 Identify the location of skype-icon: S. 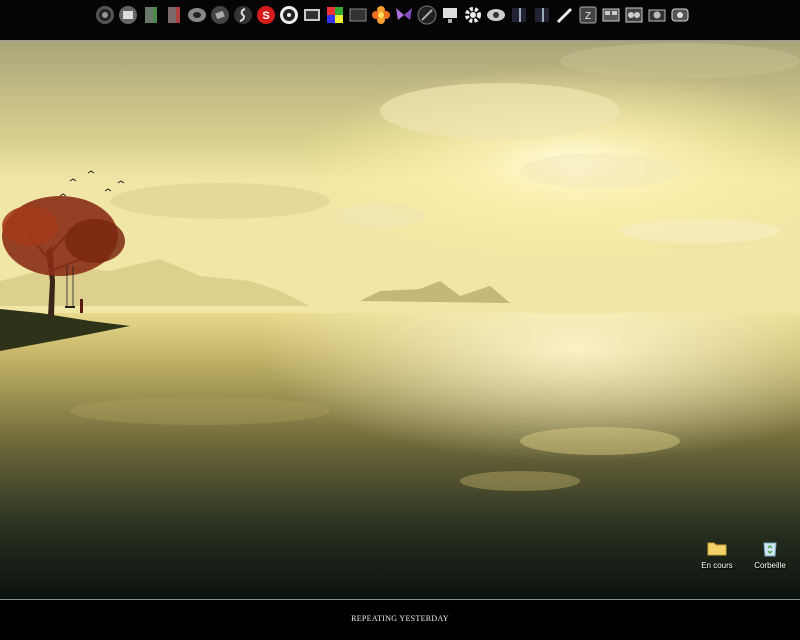
(266, 15).